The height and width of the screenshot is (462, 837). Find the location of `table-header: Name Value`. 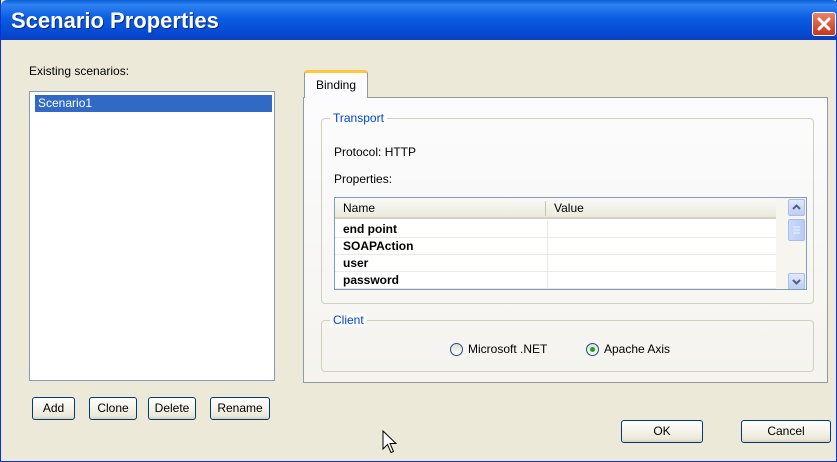

table-header: Name Value is located at coordinates (555, 208).